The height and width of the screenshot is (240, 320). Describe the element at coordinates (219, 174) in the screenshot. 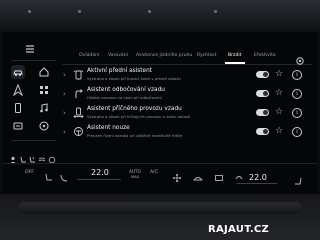

I see `defrost-rear-icon` at that location.